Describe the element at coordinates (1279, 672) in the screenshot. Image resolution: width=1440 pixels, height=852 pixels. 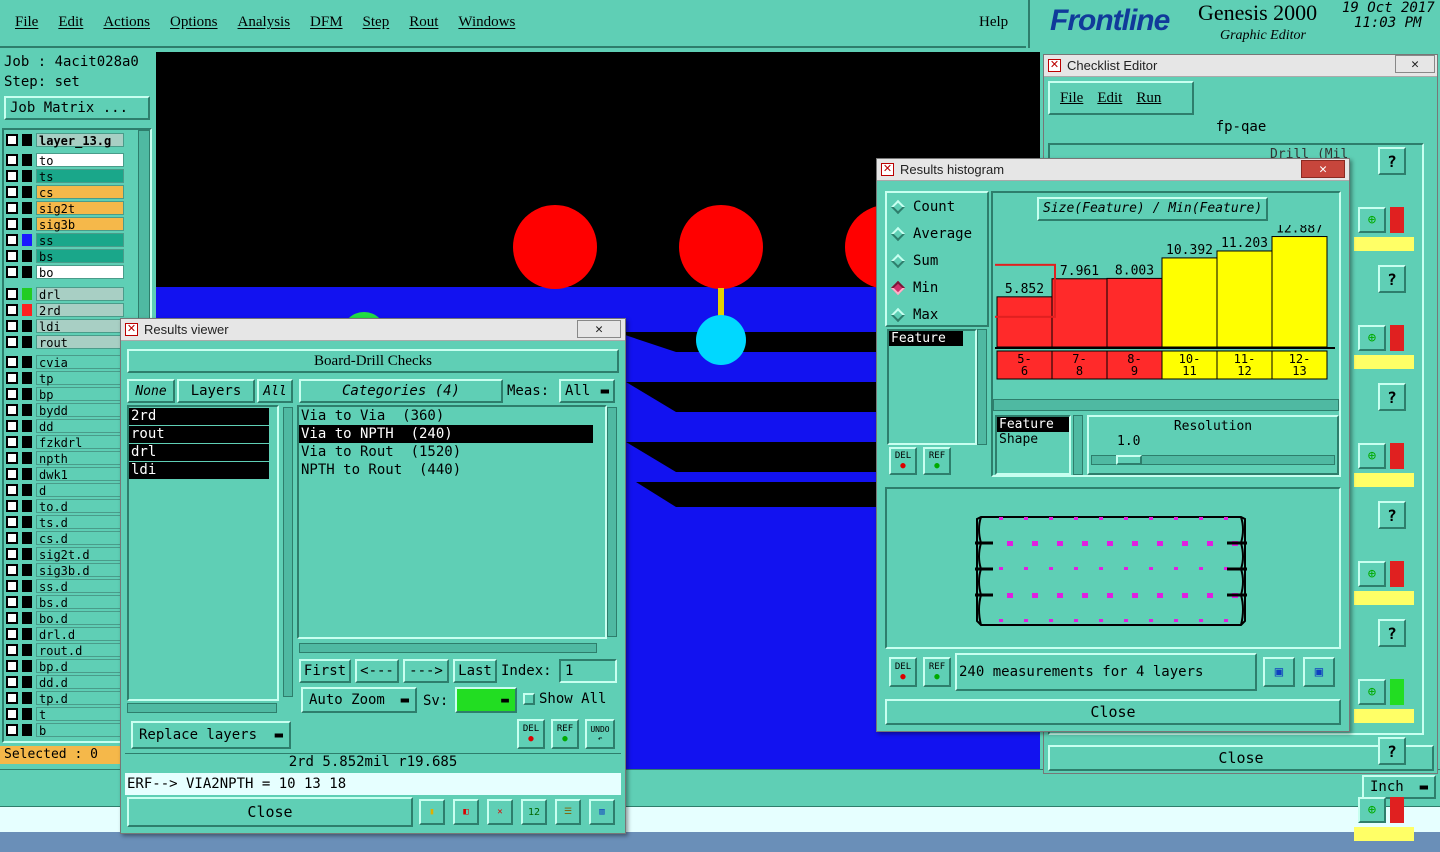
I see `zoom-window-icon: ▣` at that location.